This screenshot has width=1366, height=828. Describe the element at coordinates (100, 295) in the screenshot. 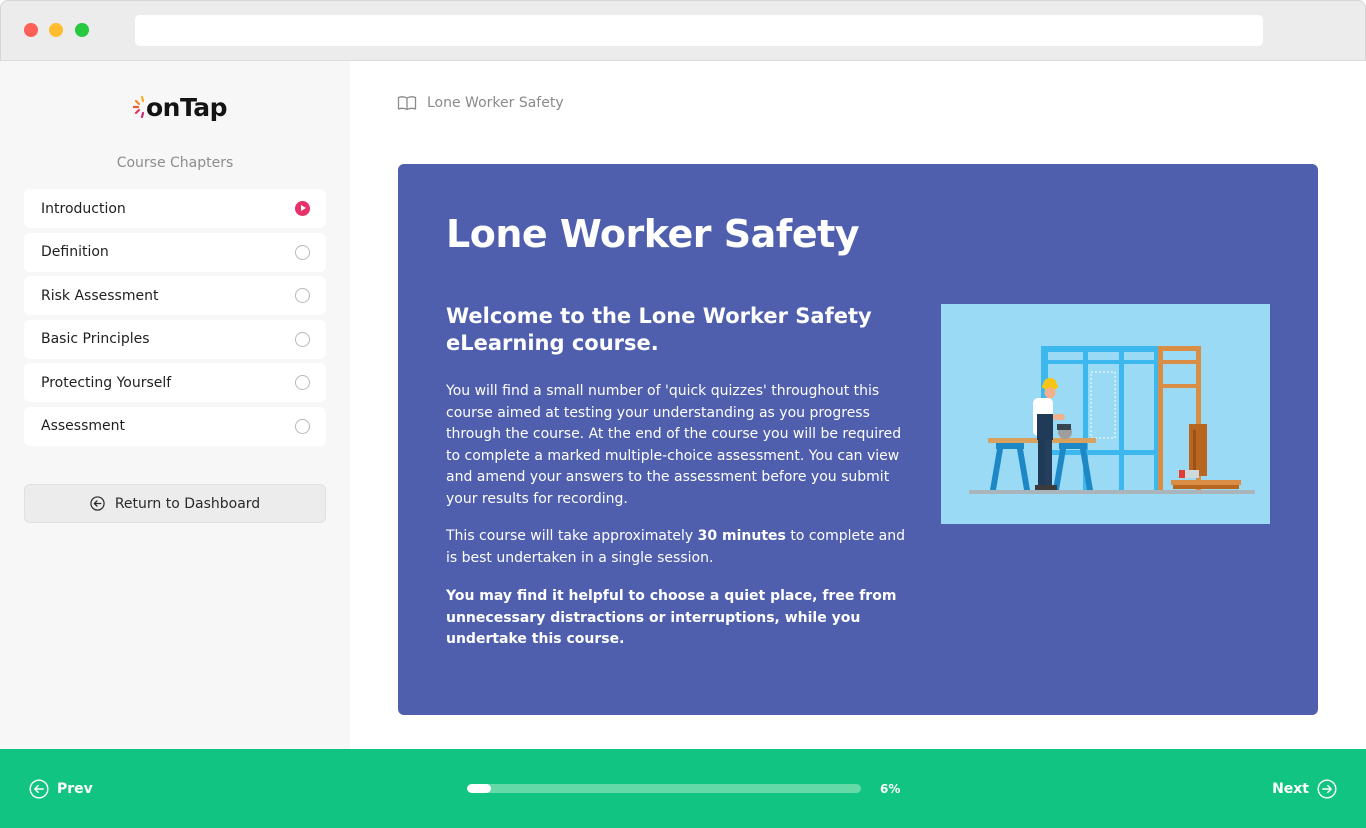

I see `chapter-label: Risk Assessment` at that location.